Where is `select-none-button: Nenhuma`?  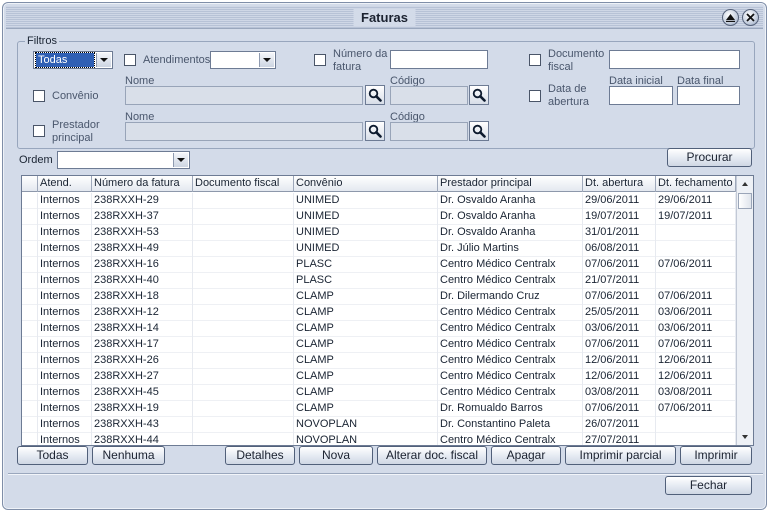 select-none-button: Nenhuma is located at coordinates (128, 455).